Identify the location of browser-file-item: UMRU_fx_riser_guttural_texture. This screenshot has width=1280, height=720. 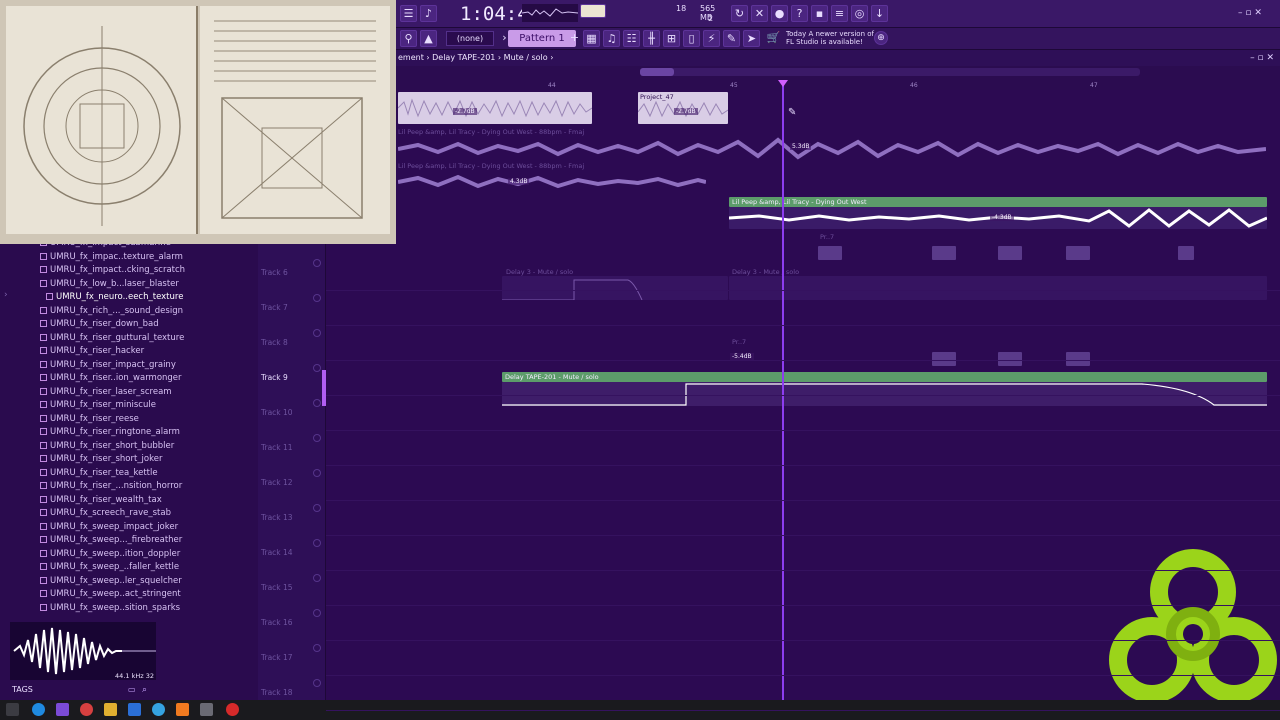
(112, 339).